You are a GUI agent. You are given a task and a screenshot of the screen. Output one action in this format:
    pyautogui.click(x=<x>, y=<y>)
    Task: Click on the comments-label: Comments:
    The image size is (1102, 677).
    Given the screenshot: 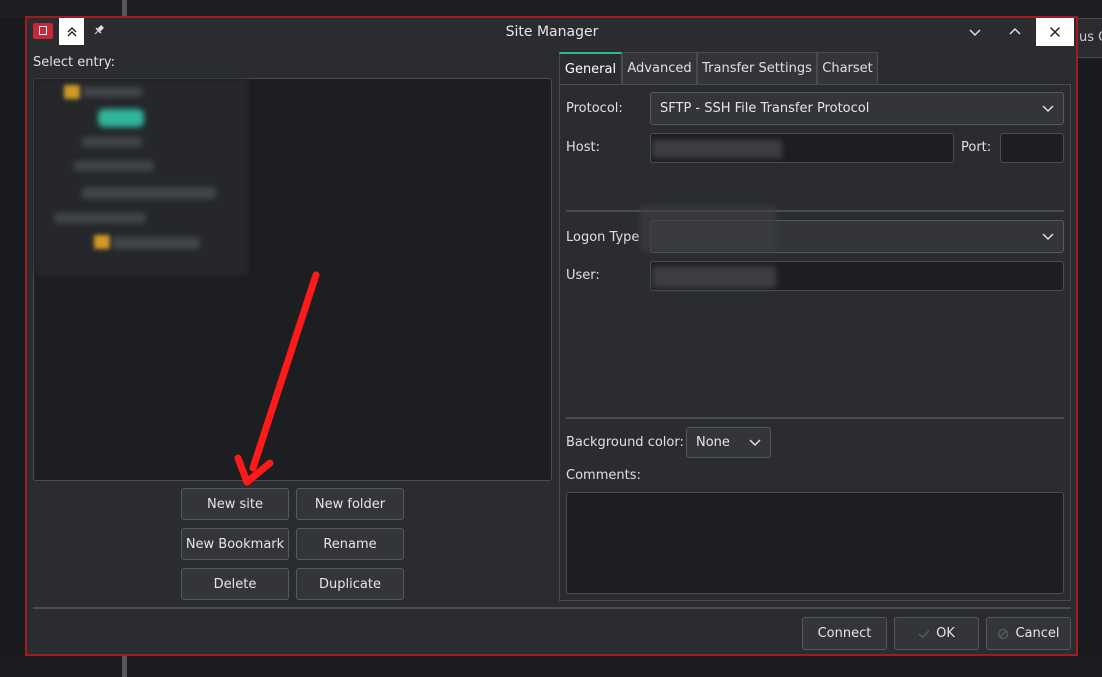 What is the action you would take?
    pyautogui.click(x=603, y=475)
    